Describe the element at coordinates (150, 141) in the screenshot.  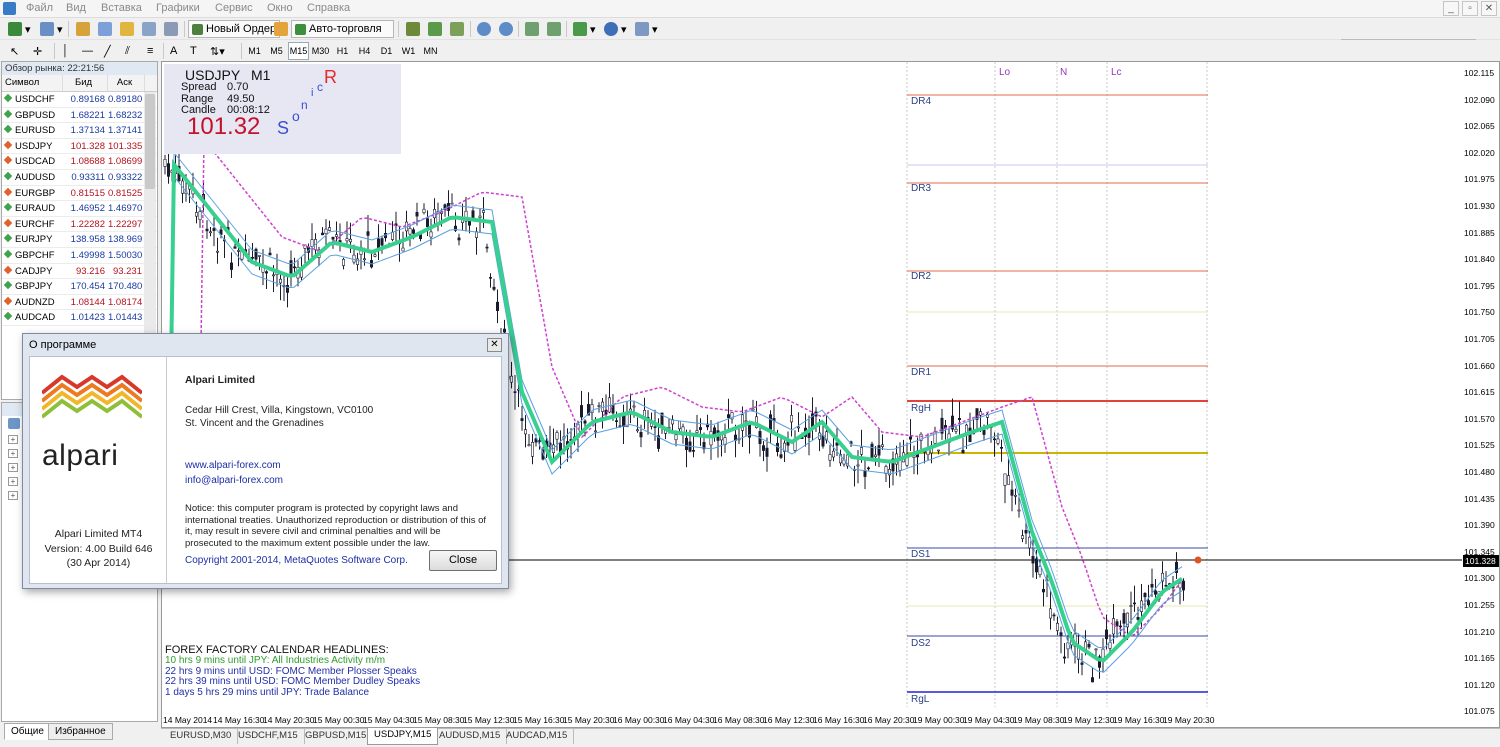
I see `scrollbar-thumb` at that location.